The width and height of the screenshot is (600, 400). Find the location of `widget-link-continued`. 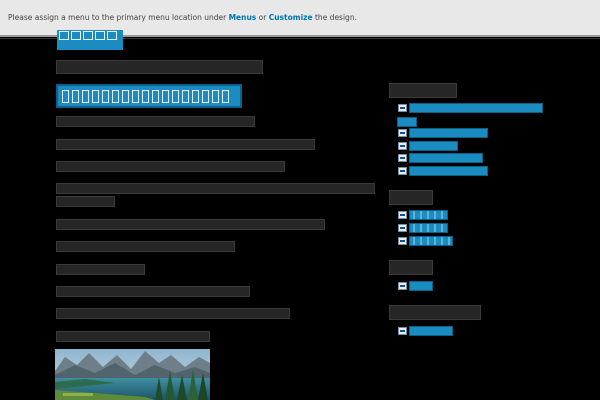

widget-link-continued is located at coordinates (407, 122).